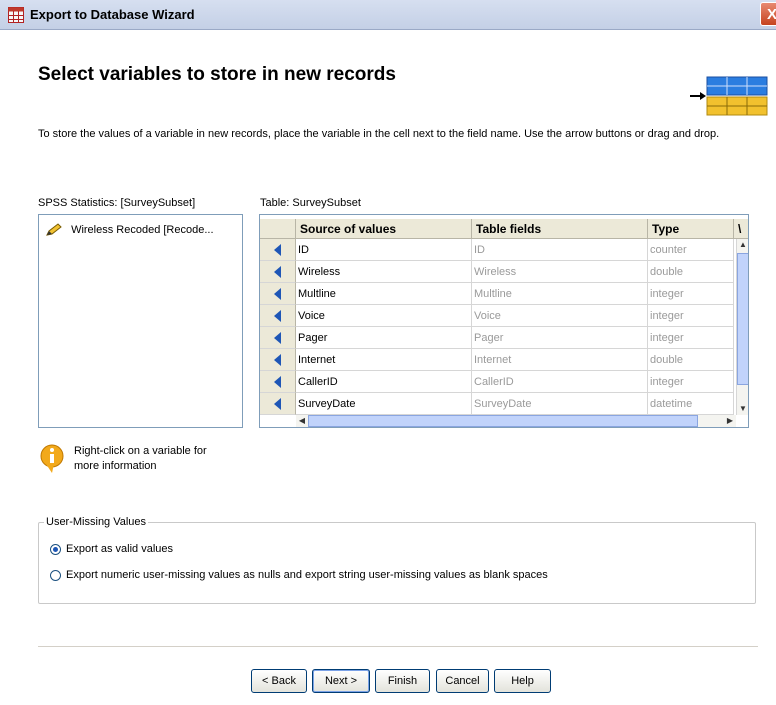 The height and width of the screenshot is (705, 776). I want to click on field-cell: Multline, so click(560, 294).